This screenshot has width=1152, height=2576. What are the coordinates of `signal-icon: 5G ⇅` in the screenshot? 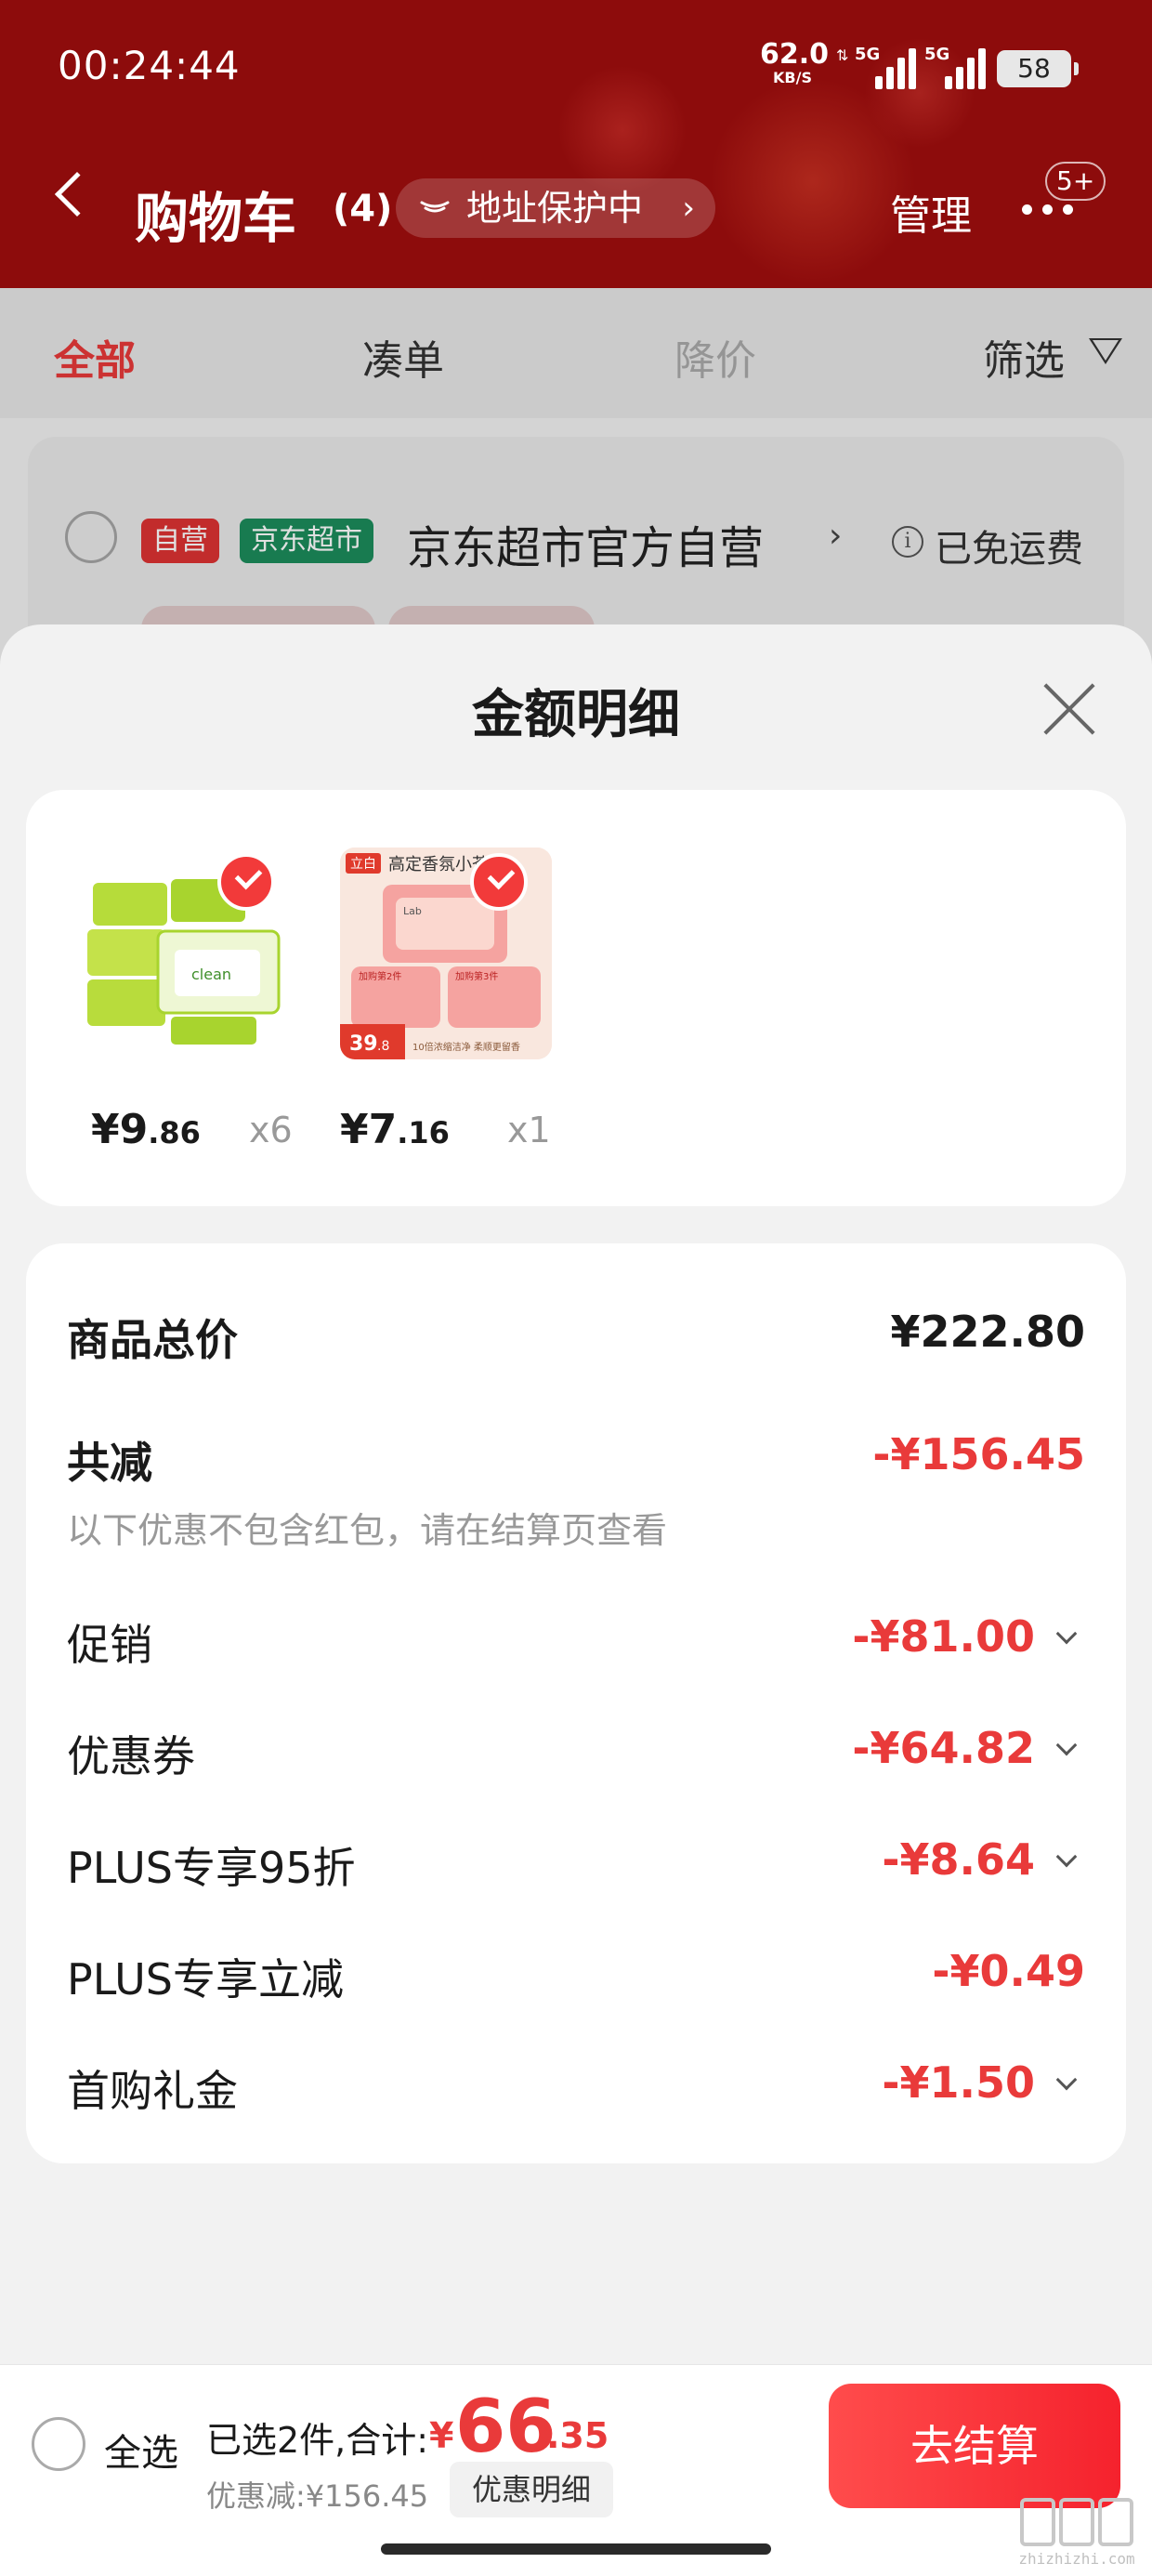 It's located at (875, 67).